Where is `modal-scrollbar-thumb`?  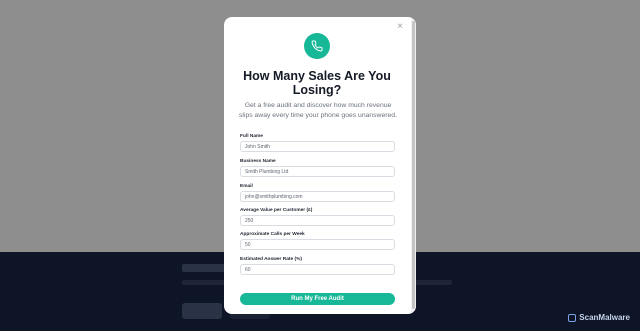
modal-scrollbar-thumb is located at coordinates (413, 165).